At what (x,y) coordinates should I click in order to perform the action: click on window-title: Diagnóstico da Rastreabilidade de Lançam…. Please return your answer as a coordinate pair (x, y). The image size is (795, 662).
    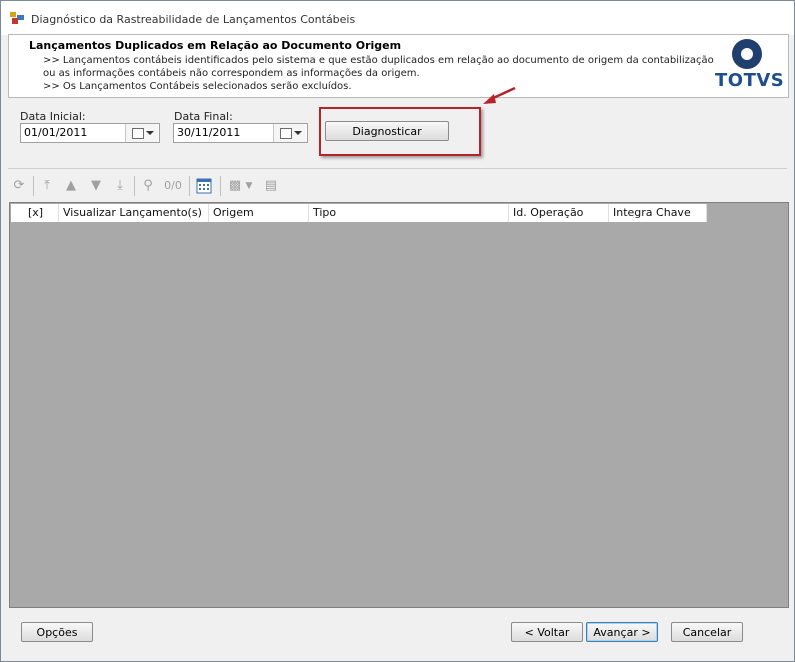
    Looking at the image, I should click on (193, 19).